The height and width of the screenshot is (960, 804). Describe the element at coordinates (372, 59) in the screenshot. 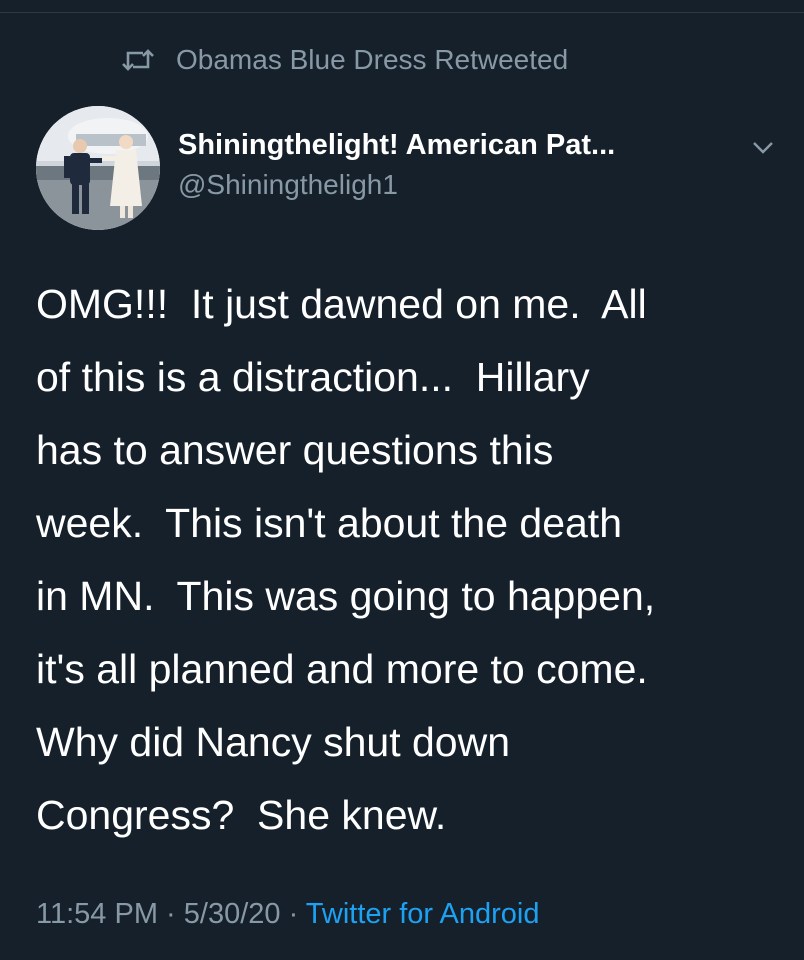

I see `retweet-label: Obamas Blue Dress Retweeted` at that location.